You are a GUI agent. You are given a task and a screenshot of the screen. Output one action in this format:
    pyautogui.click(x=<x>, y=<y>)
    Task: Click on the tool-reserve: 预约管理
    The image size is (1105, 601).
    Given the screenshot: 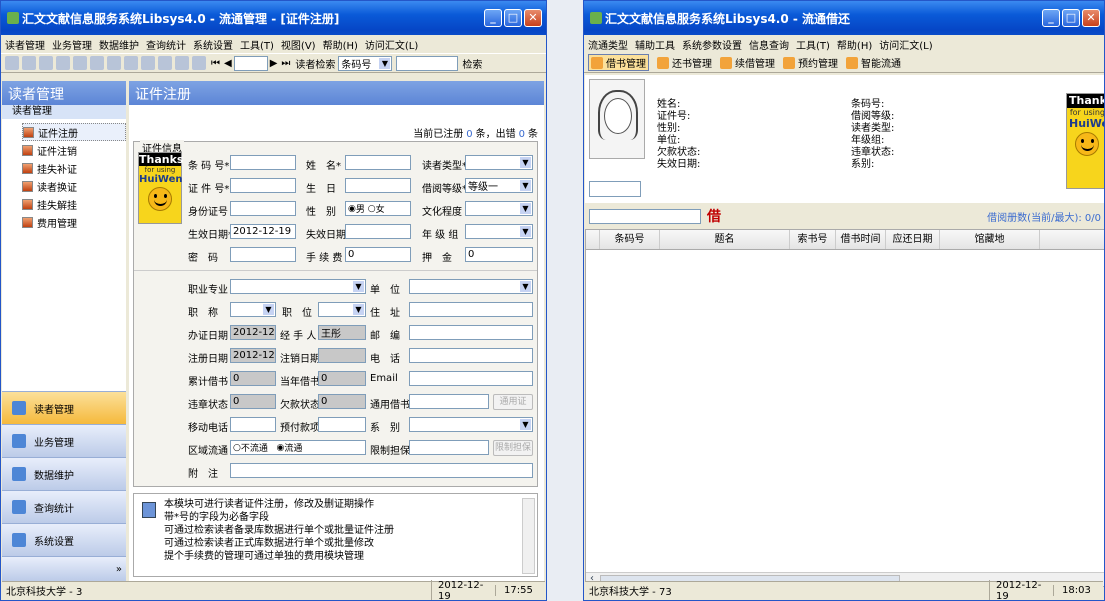 What is the action you would take?
    pyautogui.click(x=810, y=62)
    